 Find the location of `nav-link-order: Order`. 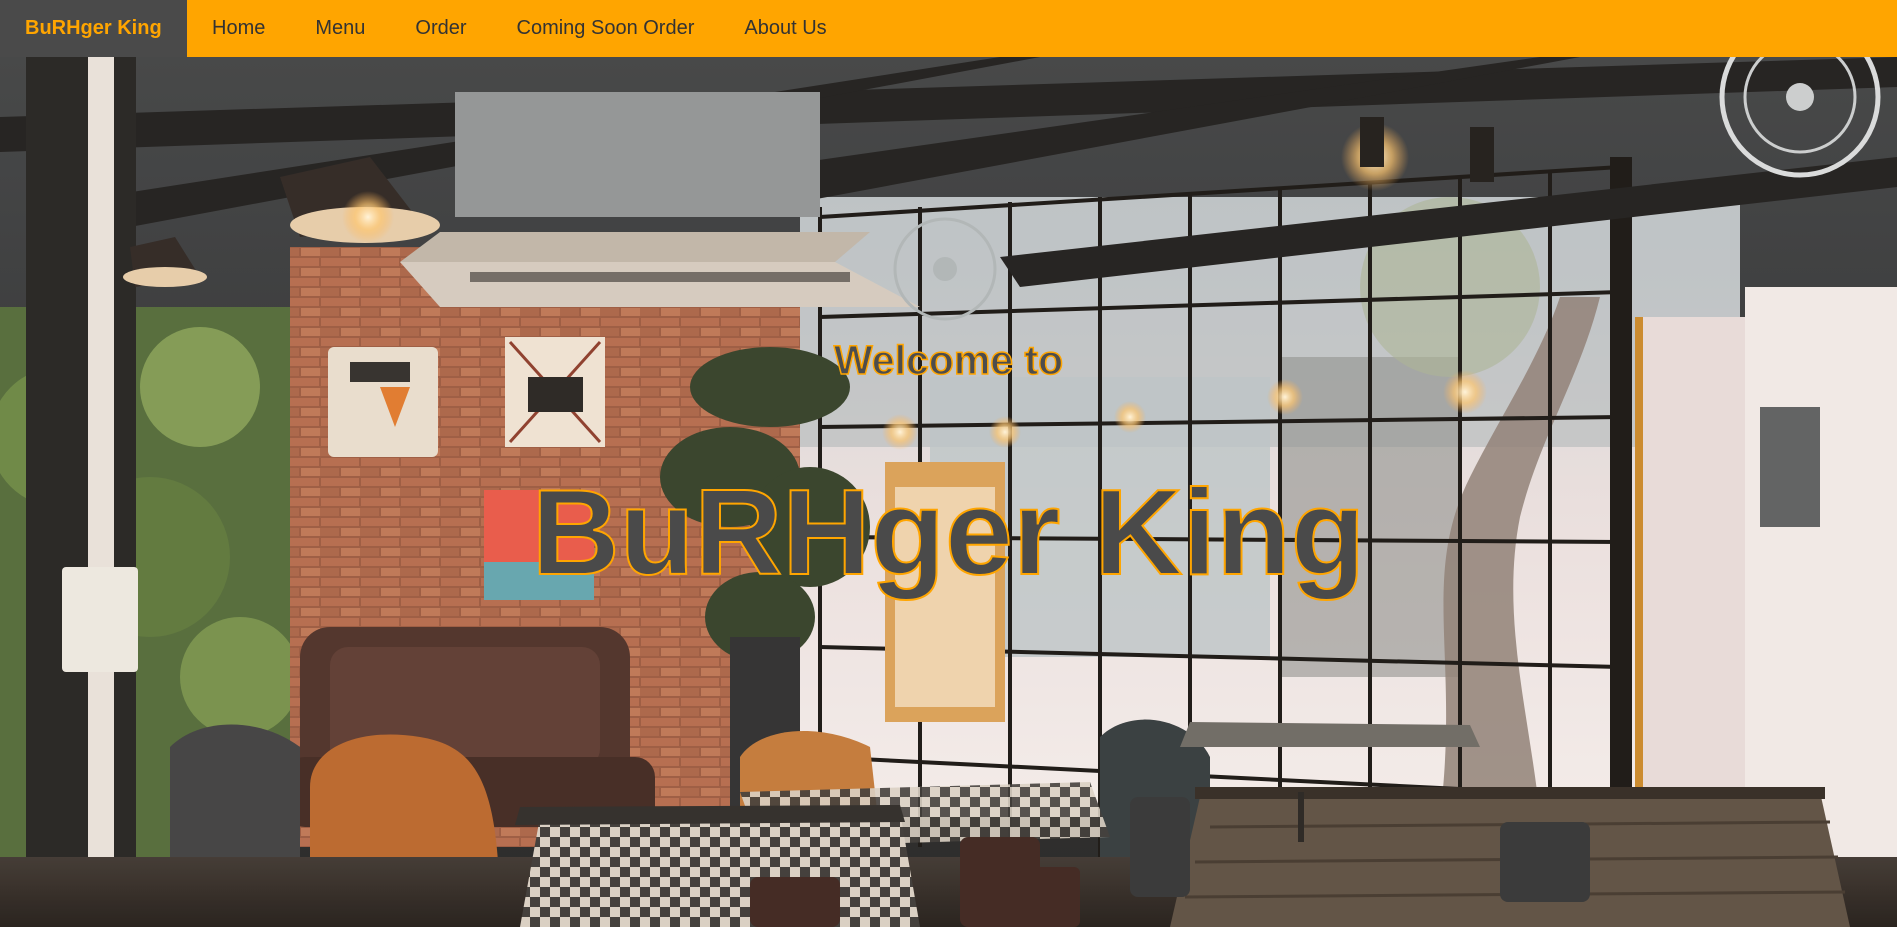

nav-link-order: Order is located at coordinates (440, 28).